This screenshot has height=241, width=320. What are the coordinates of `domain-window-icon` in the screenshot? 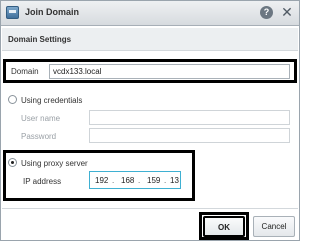 It's located at (12, 12).